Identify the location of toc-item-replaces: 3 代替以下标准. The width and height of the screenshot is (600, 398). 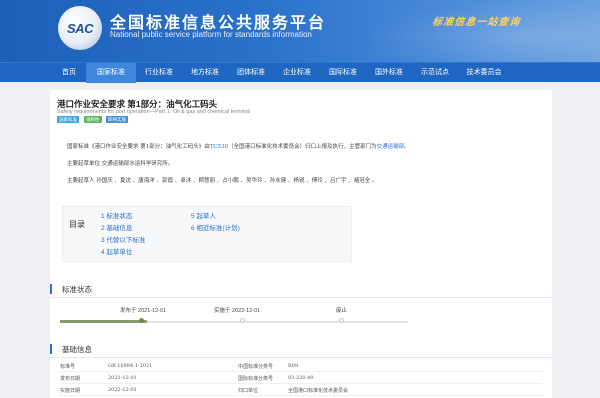
(123, 239).